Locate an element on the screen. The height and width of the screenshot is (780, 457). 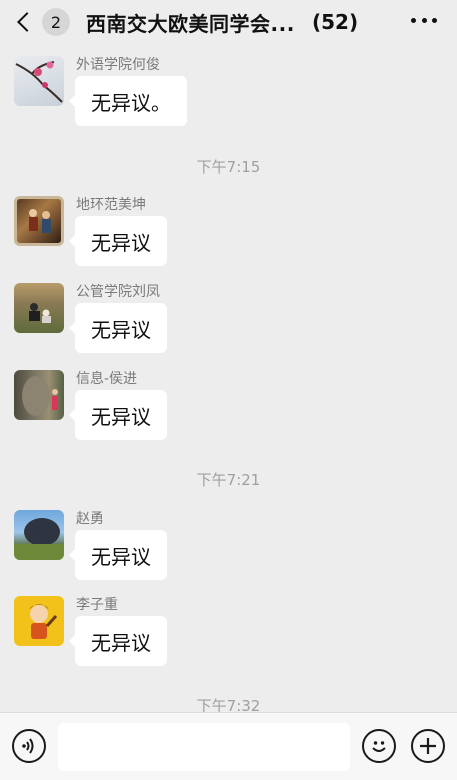
chat-header: 2 西南交大欧美同学会... (52) is located at coordinates (228, 23).